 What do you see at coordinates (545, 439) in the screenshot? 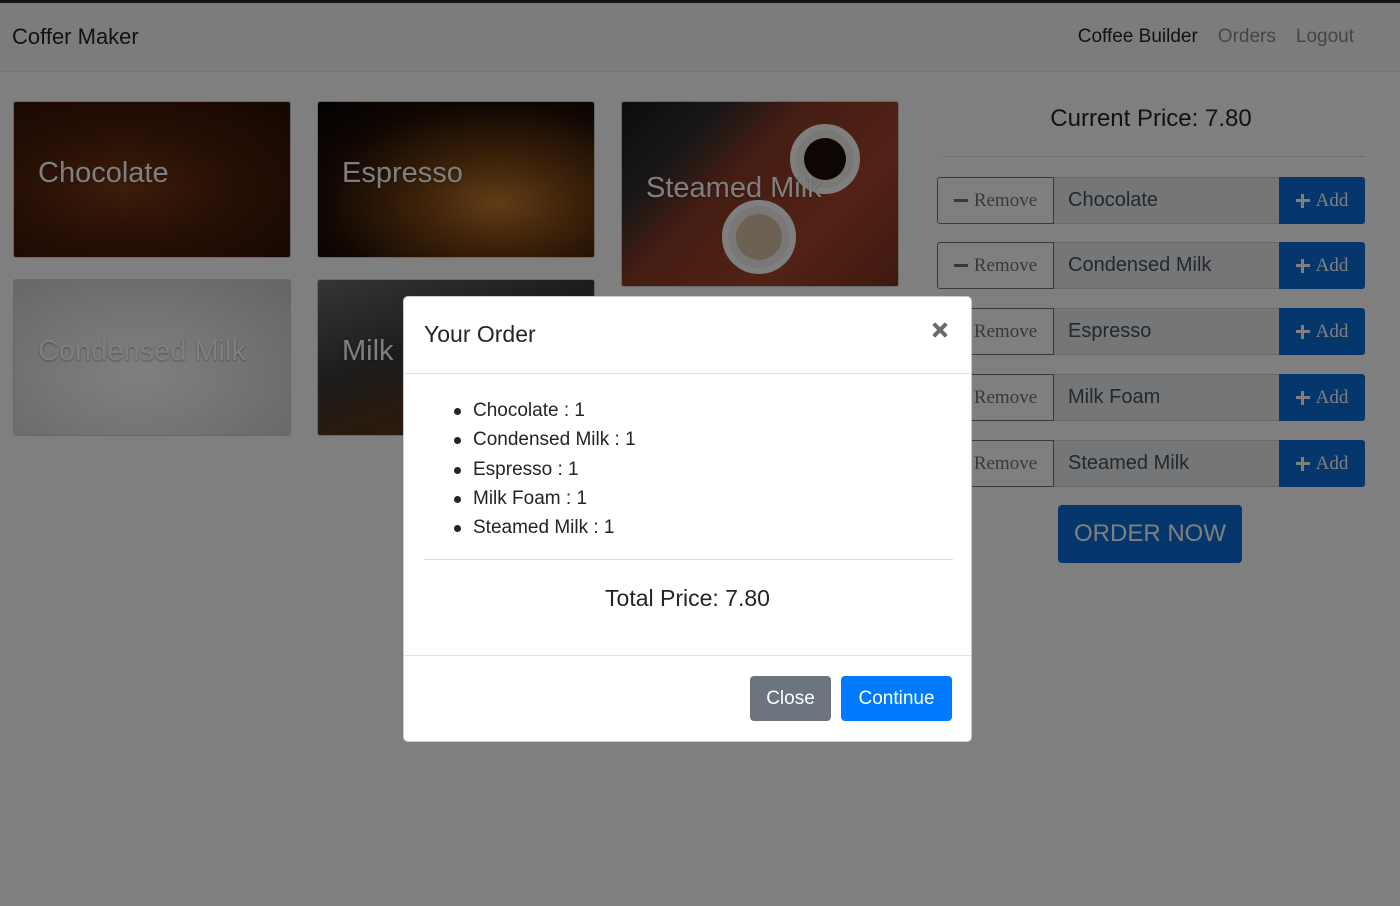
I see `list-item: Condensed Milk : 1` at bounding box center [545, 439].